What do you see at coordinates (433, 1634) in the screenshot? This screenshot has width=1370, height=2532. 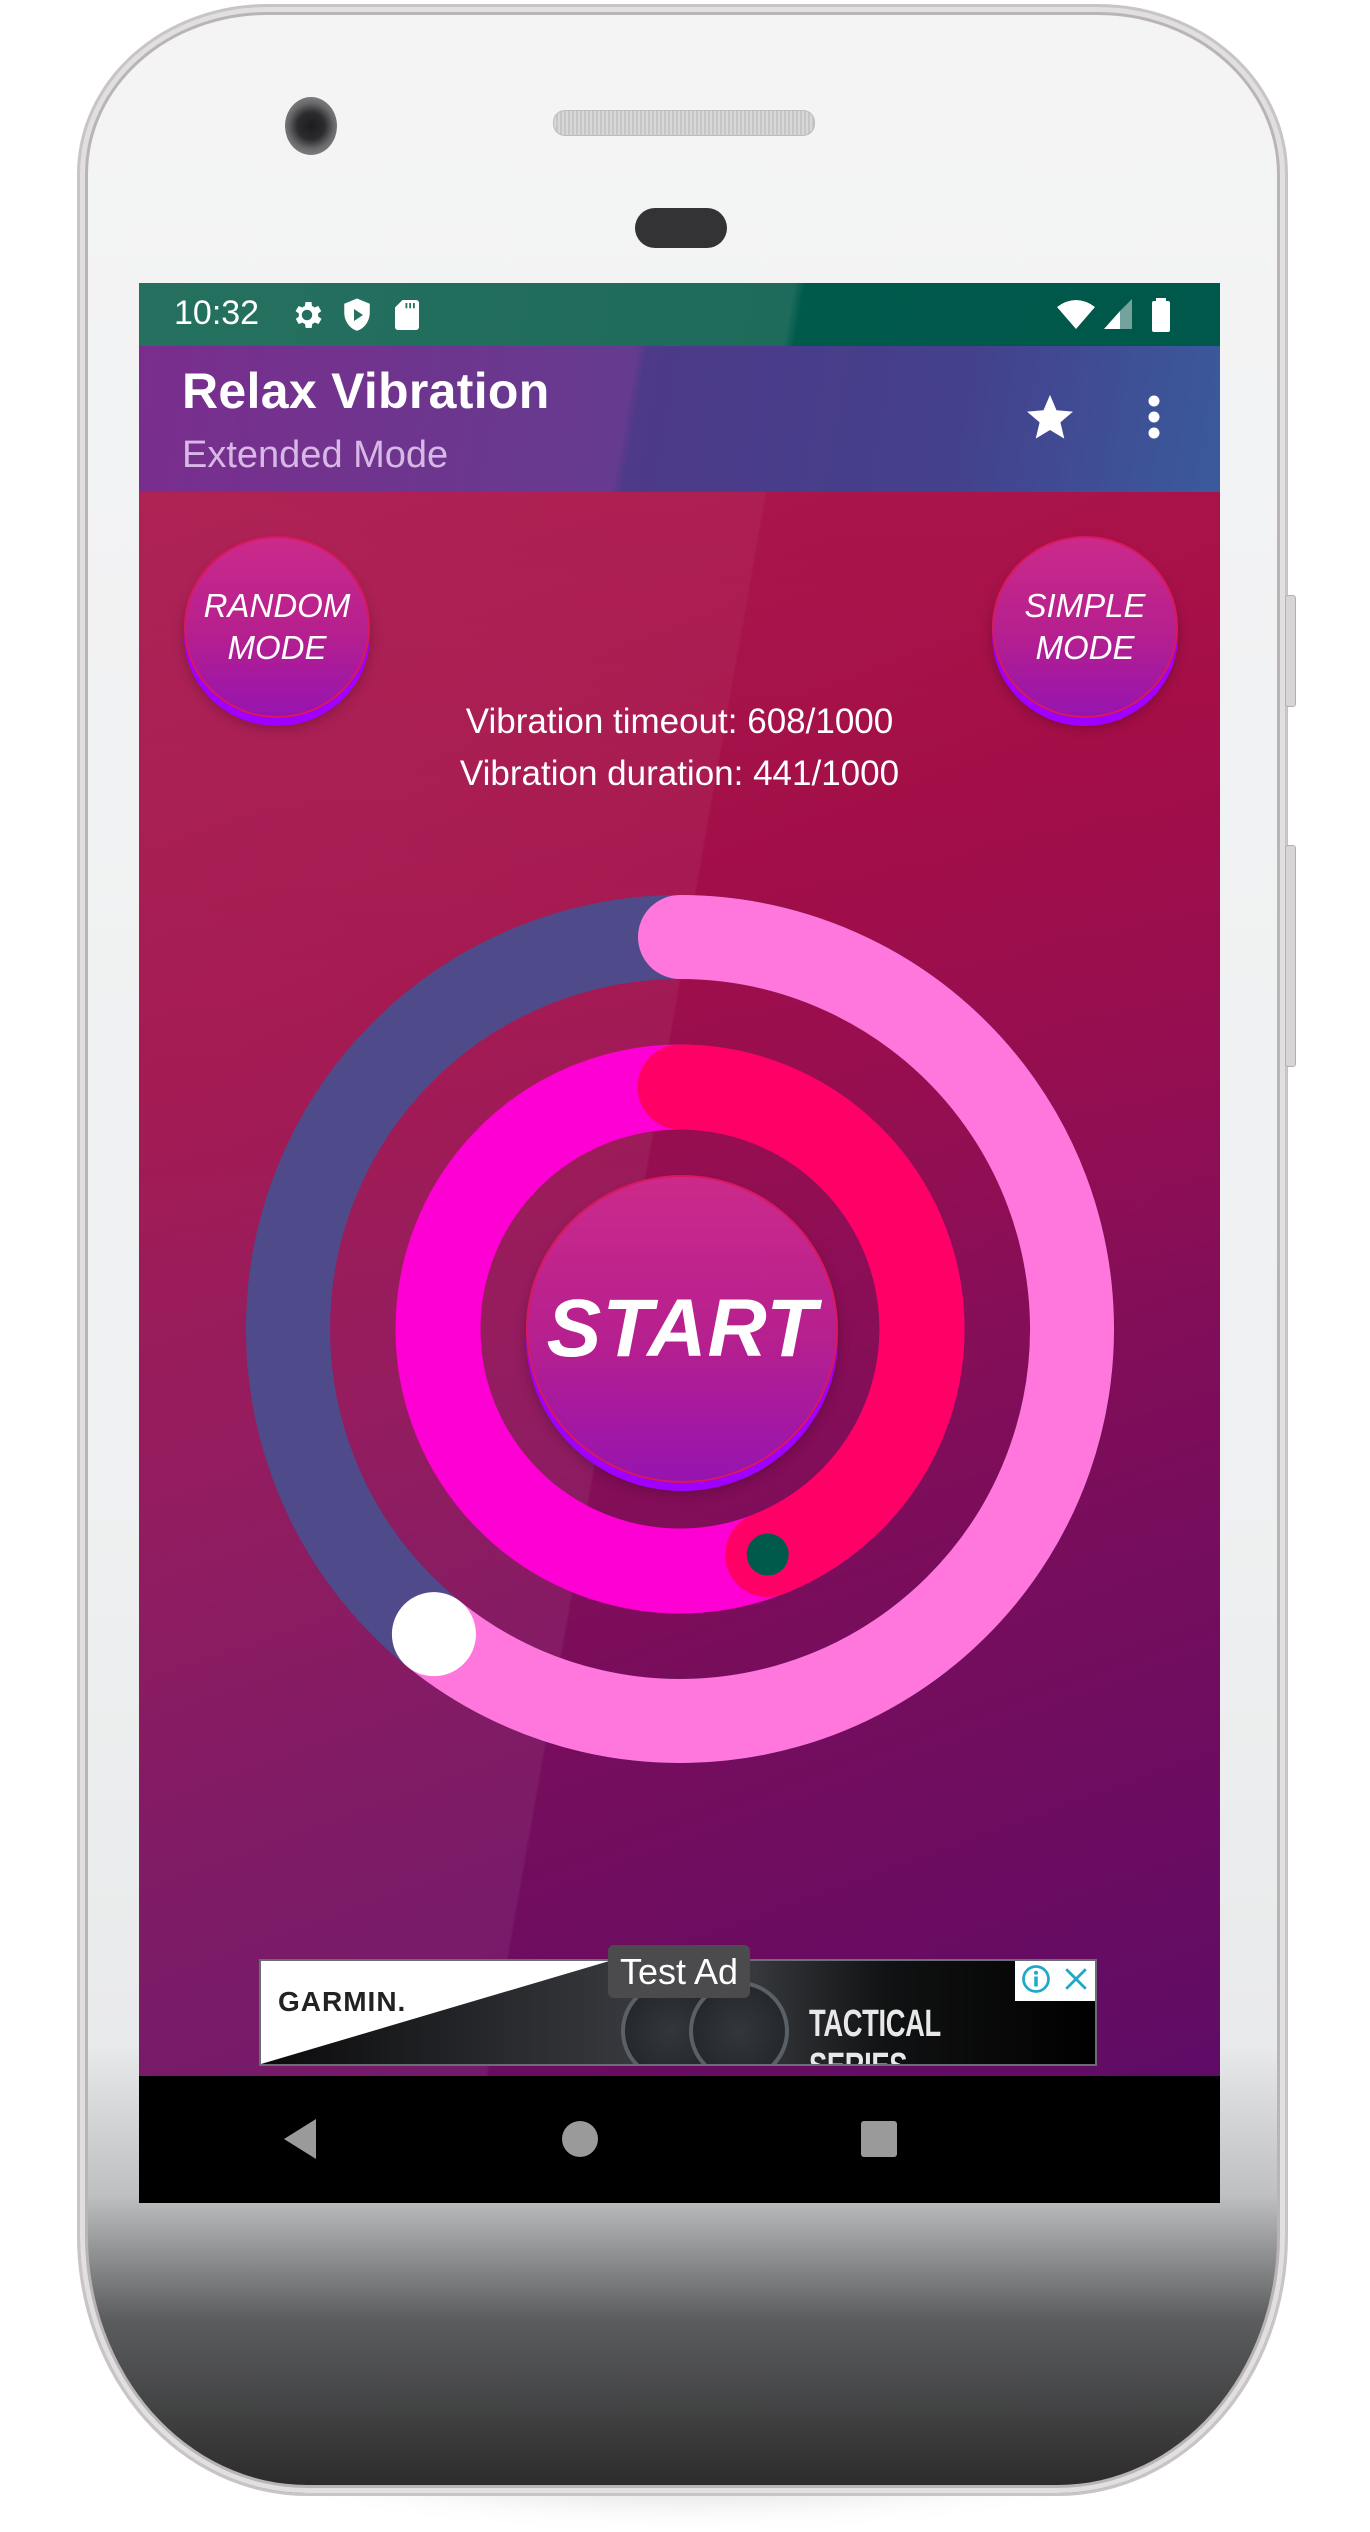 I see `timeout-slider-thumb` at bounding box center [433, 1634].